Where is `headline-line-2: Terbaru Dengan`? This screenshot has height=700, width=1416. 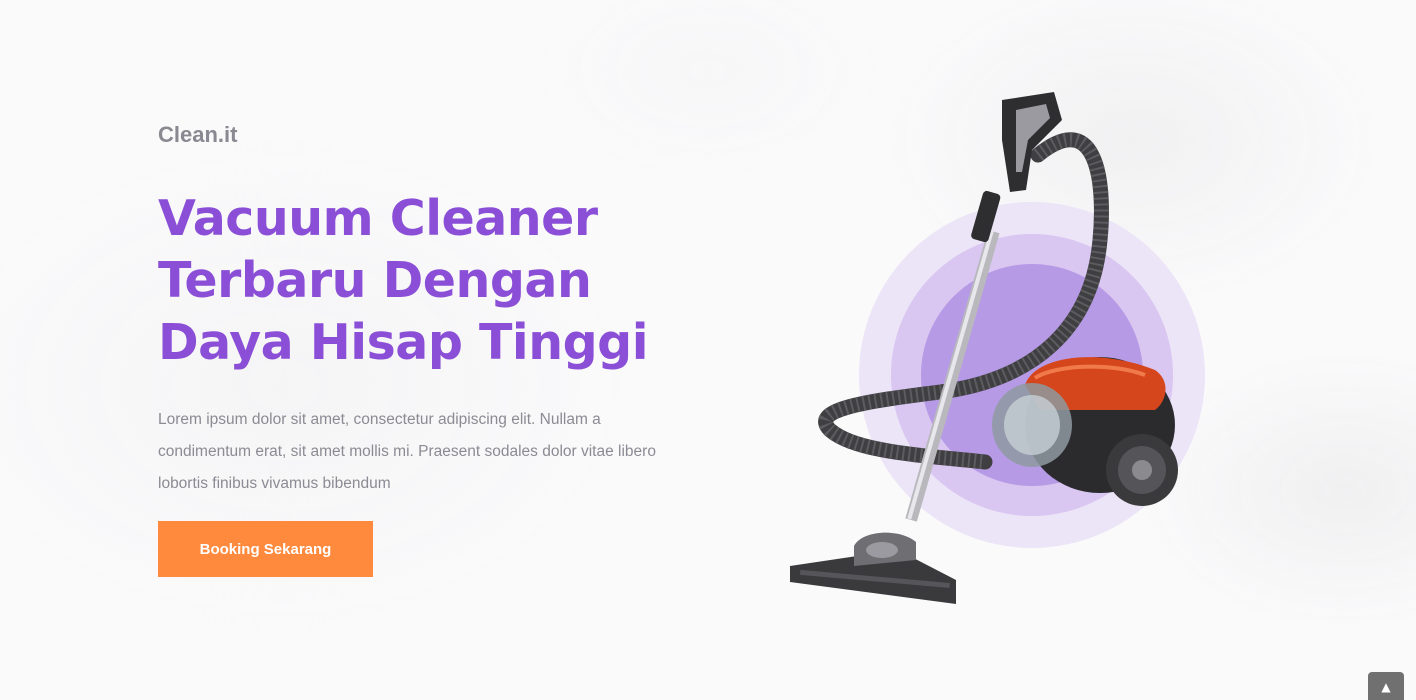 headline-line-2: Terbaru Dengan is located at coordinates (375, 280).